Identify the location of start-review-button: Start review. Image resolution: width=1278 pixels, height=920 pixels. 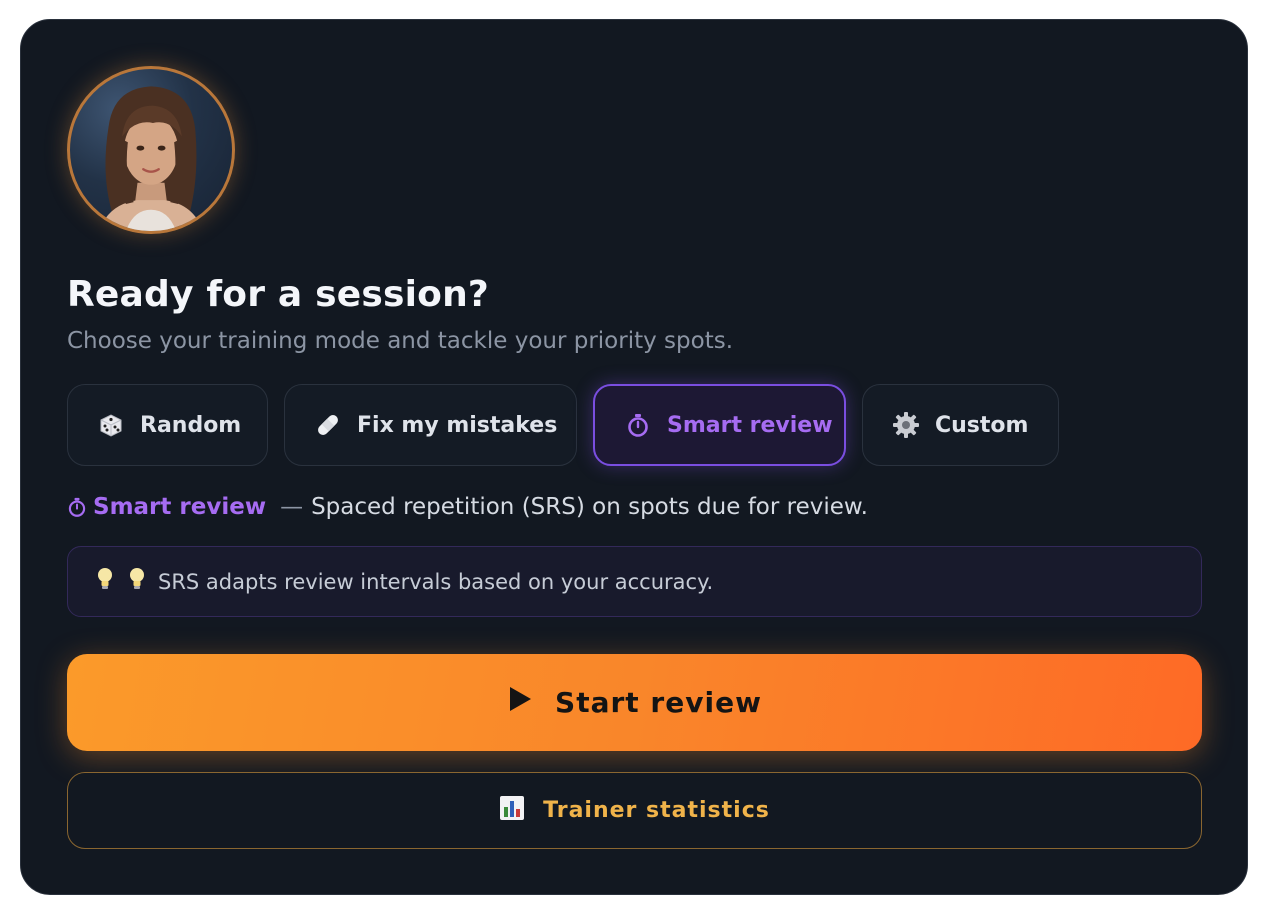
(634, 702).